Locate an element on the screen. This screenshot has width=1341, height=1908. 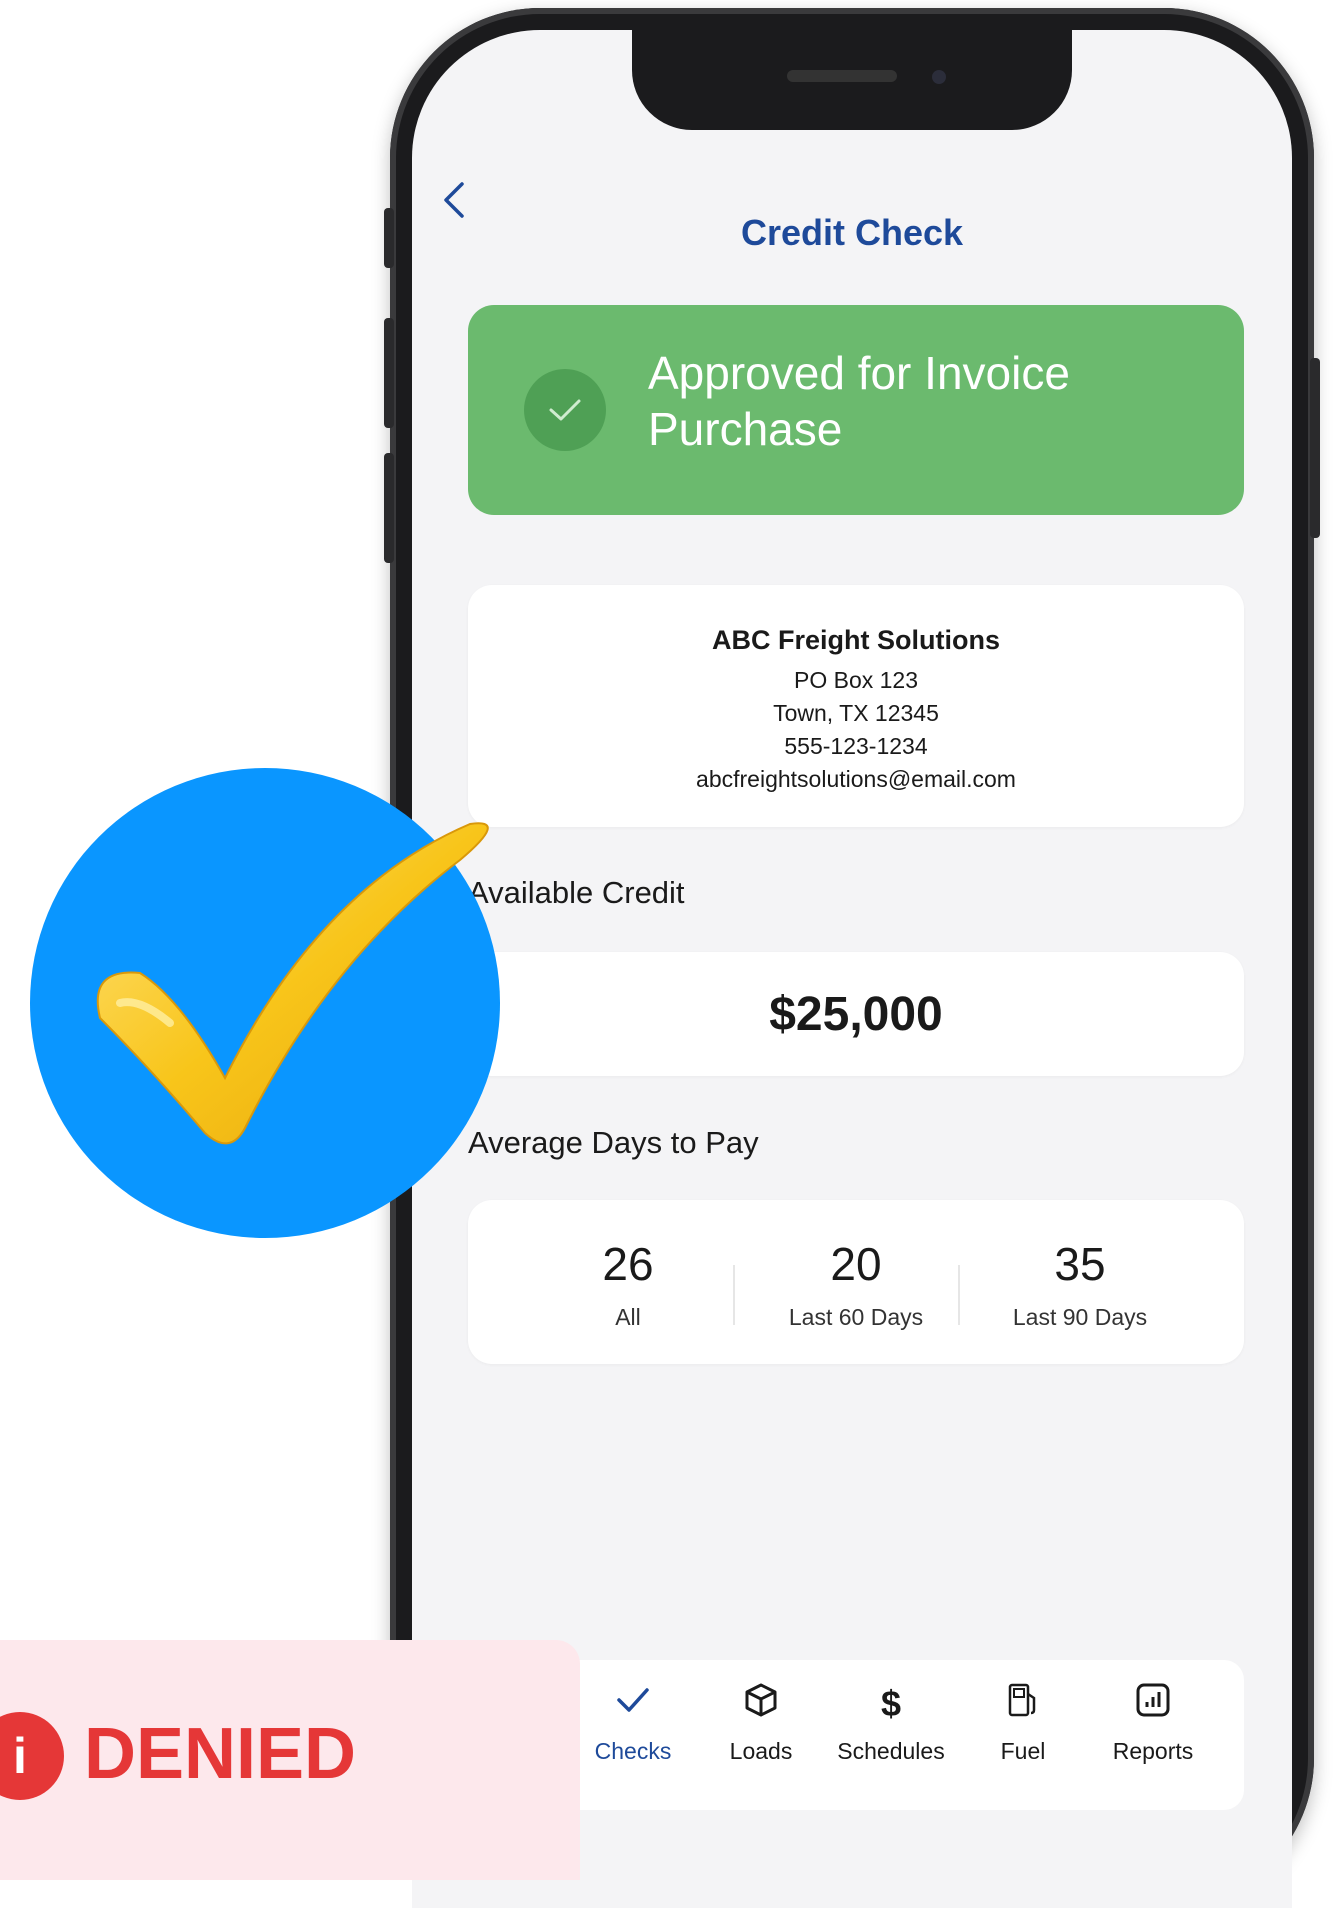
nav-label: Fuel is located at coordinates (1023, 1751).